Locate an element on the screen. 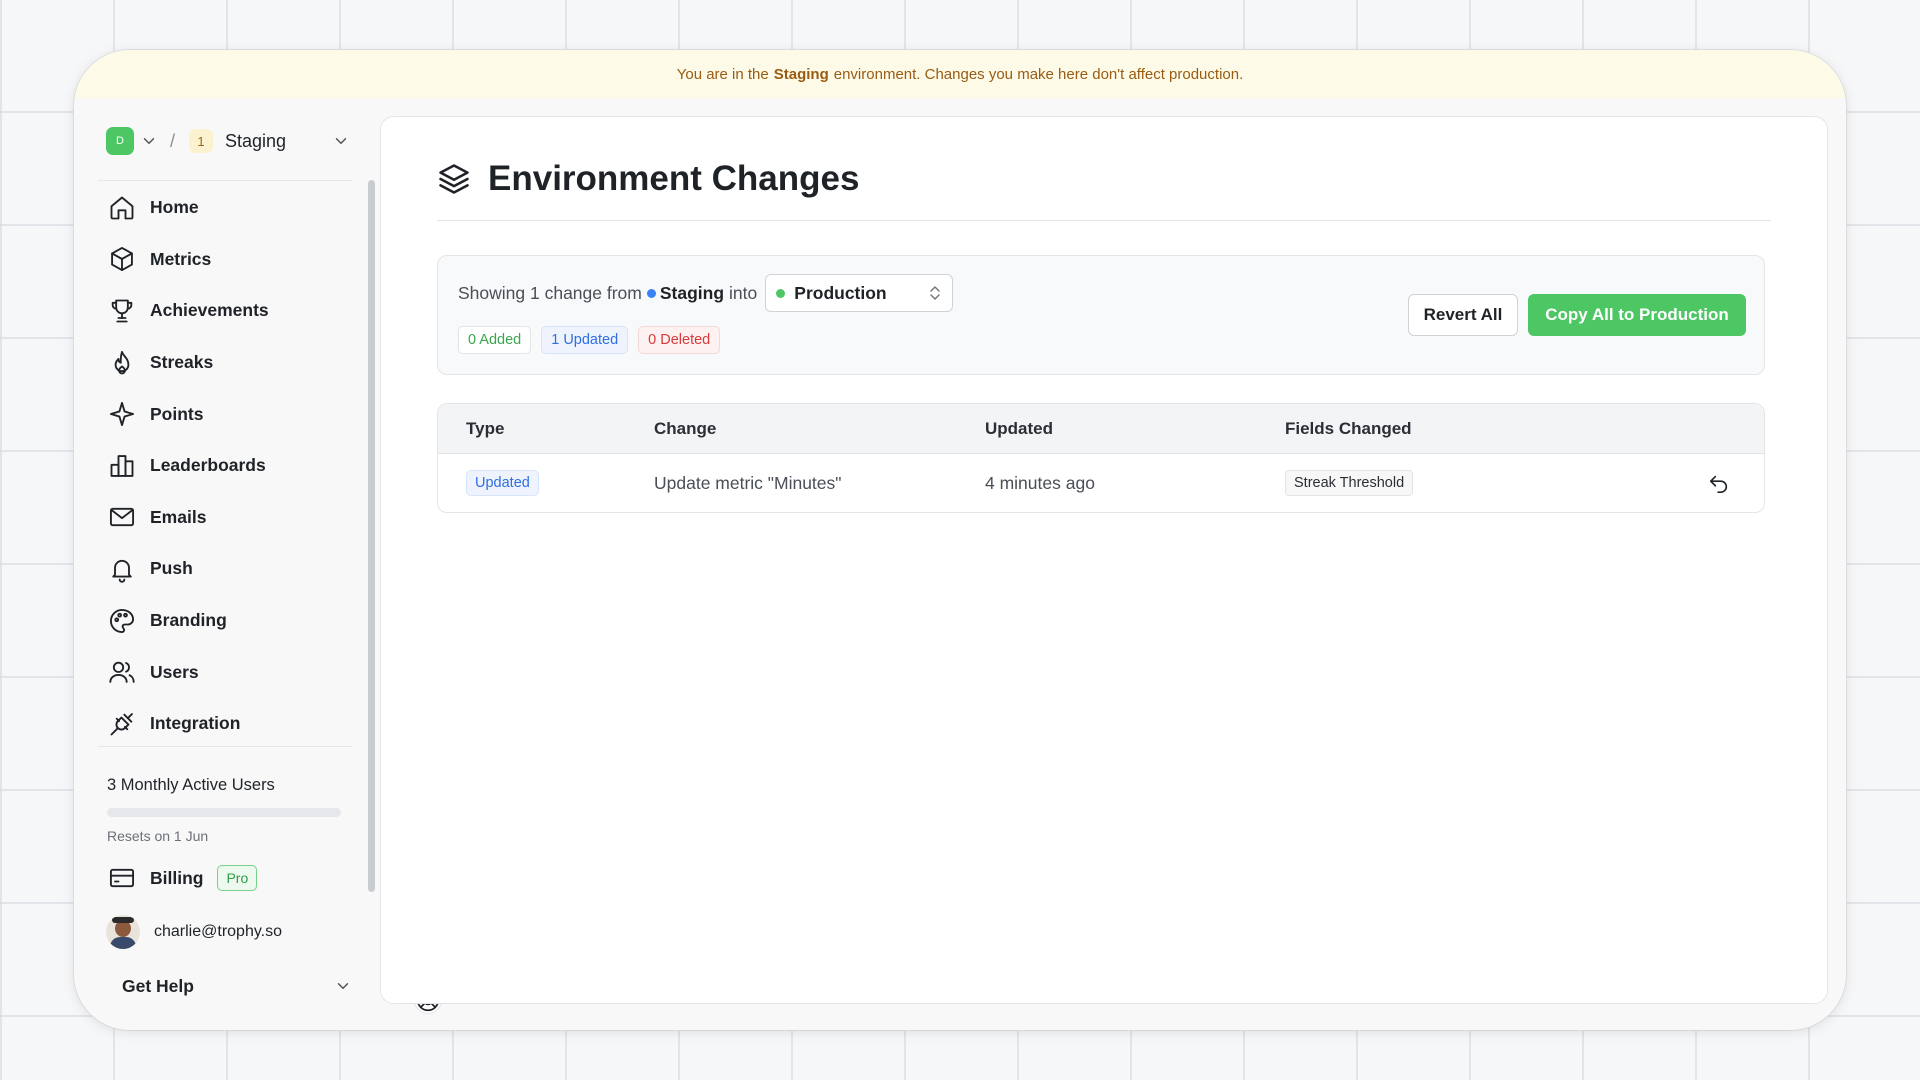 The height and width of the screenshot is (1080, 1920). revert-all-button: Revert All is located at coordinates (1463, 315).